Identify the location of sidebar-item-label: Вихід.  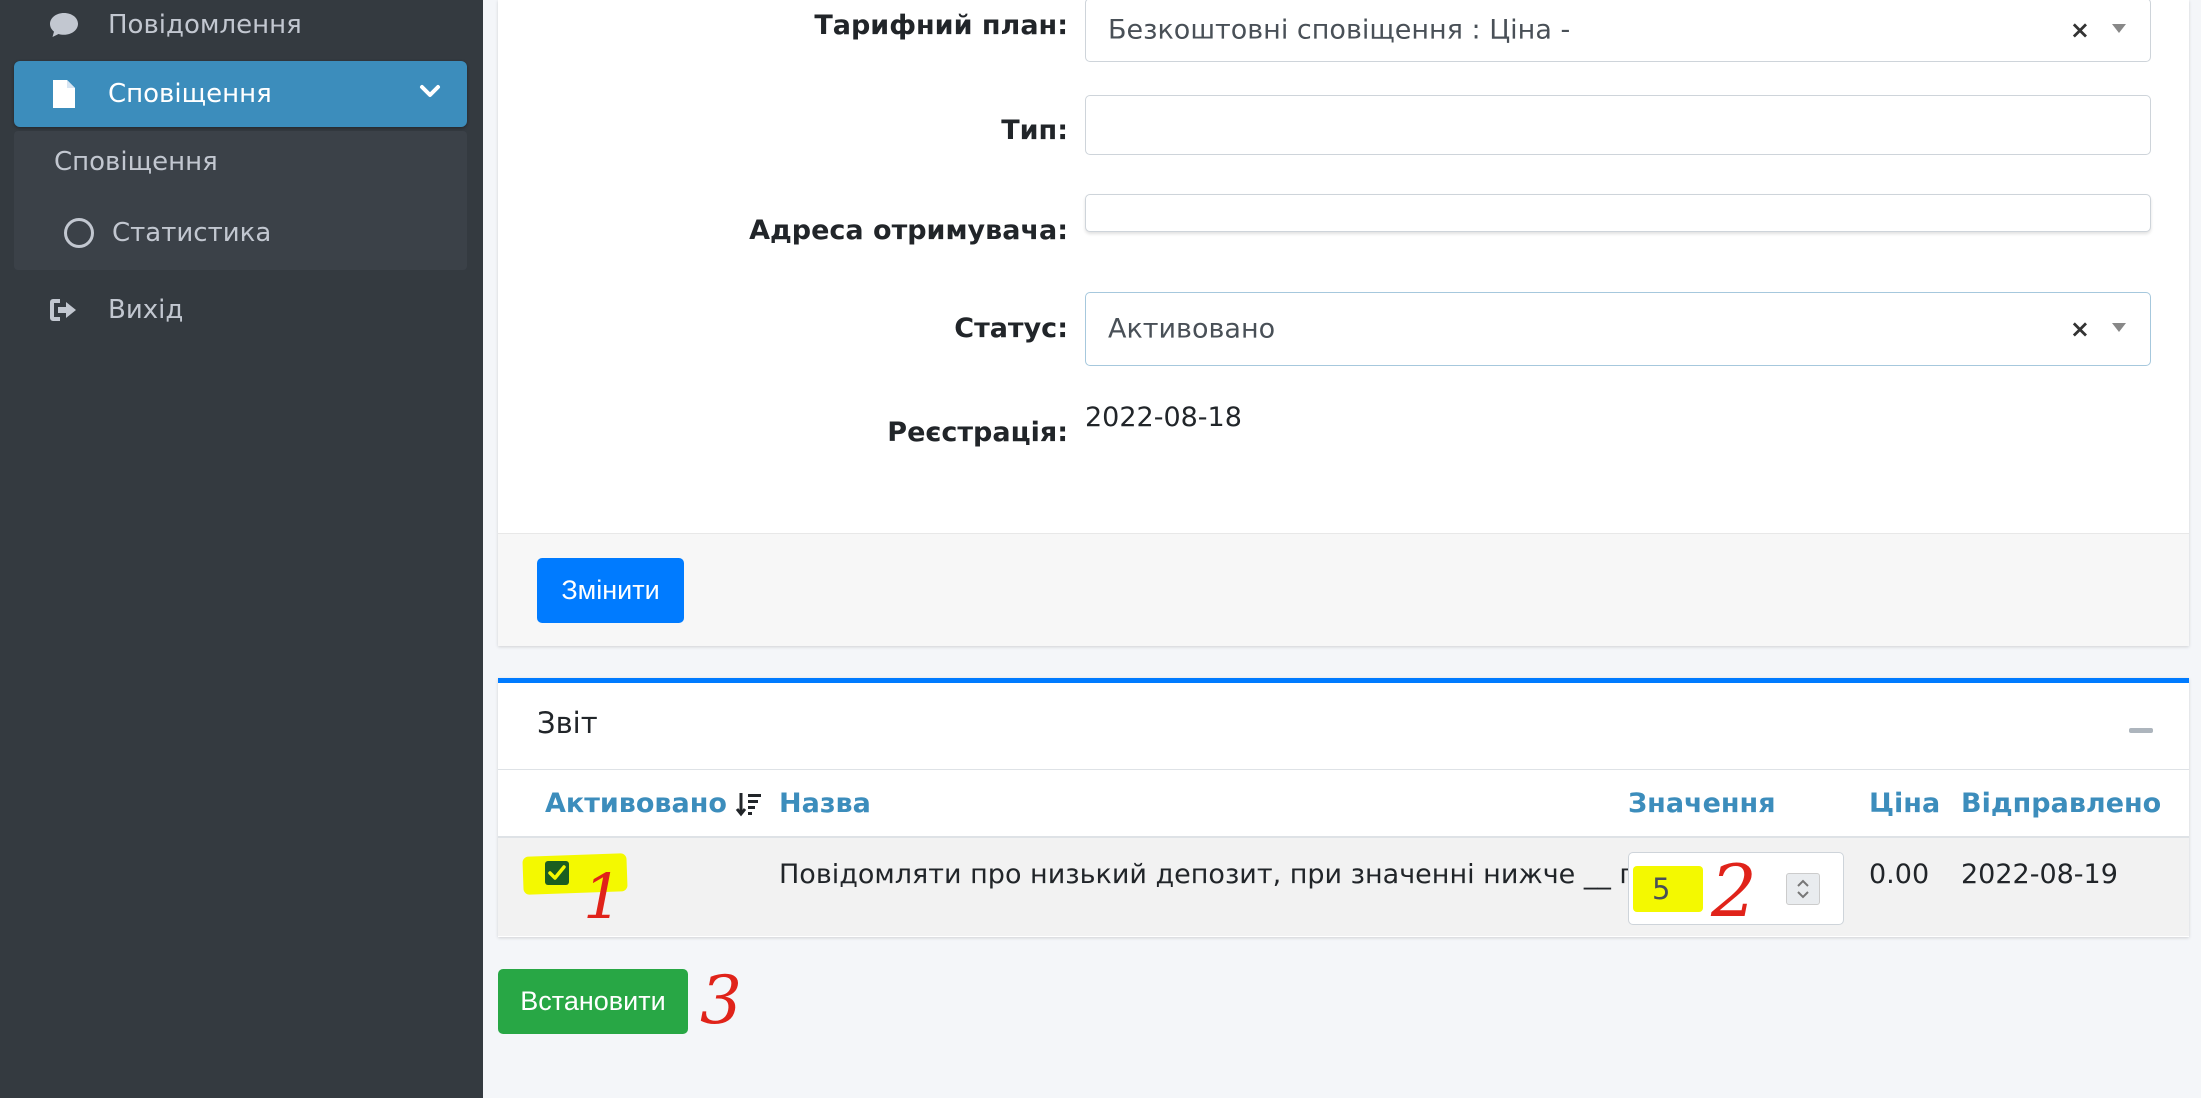
(146, 310).